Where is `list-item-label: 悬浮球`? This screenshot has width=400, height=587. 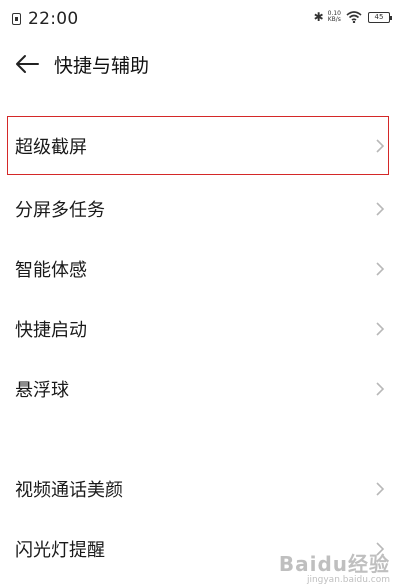 list-item-label: 悬浮球 is located at coordinates (42, 390).